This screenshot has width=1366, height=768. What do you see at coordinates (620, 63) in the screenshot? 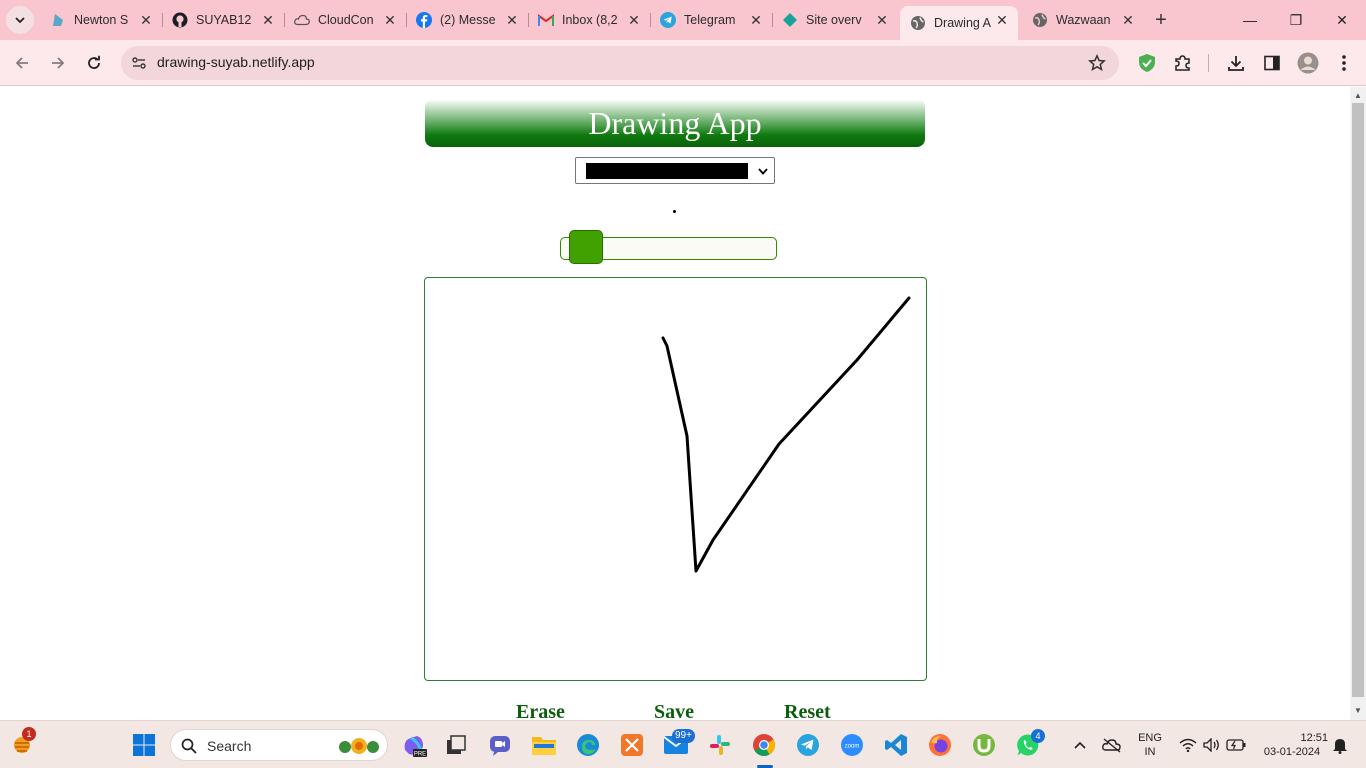
I see `address-bar: drawing-suyab.netlify.app` at bounding box center [620, 63].